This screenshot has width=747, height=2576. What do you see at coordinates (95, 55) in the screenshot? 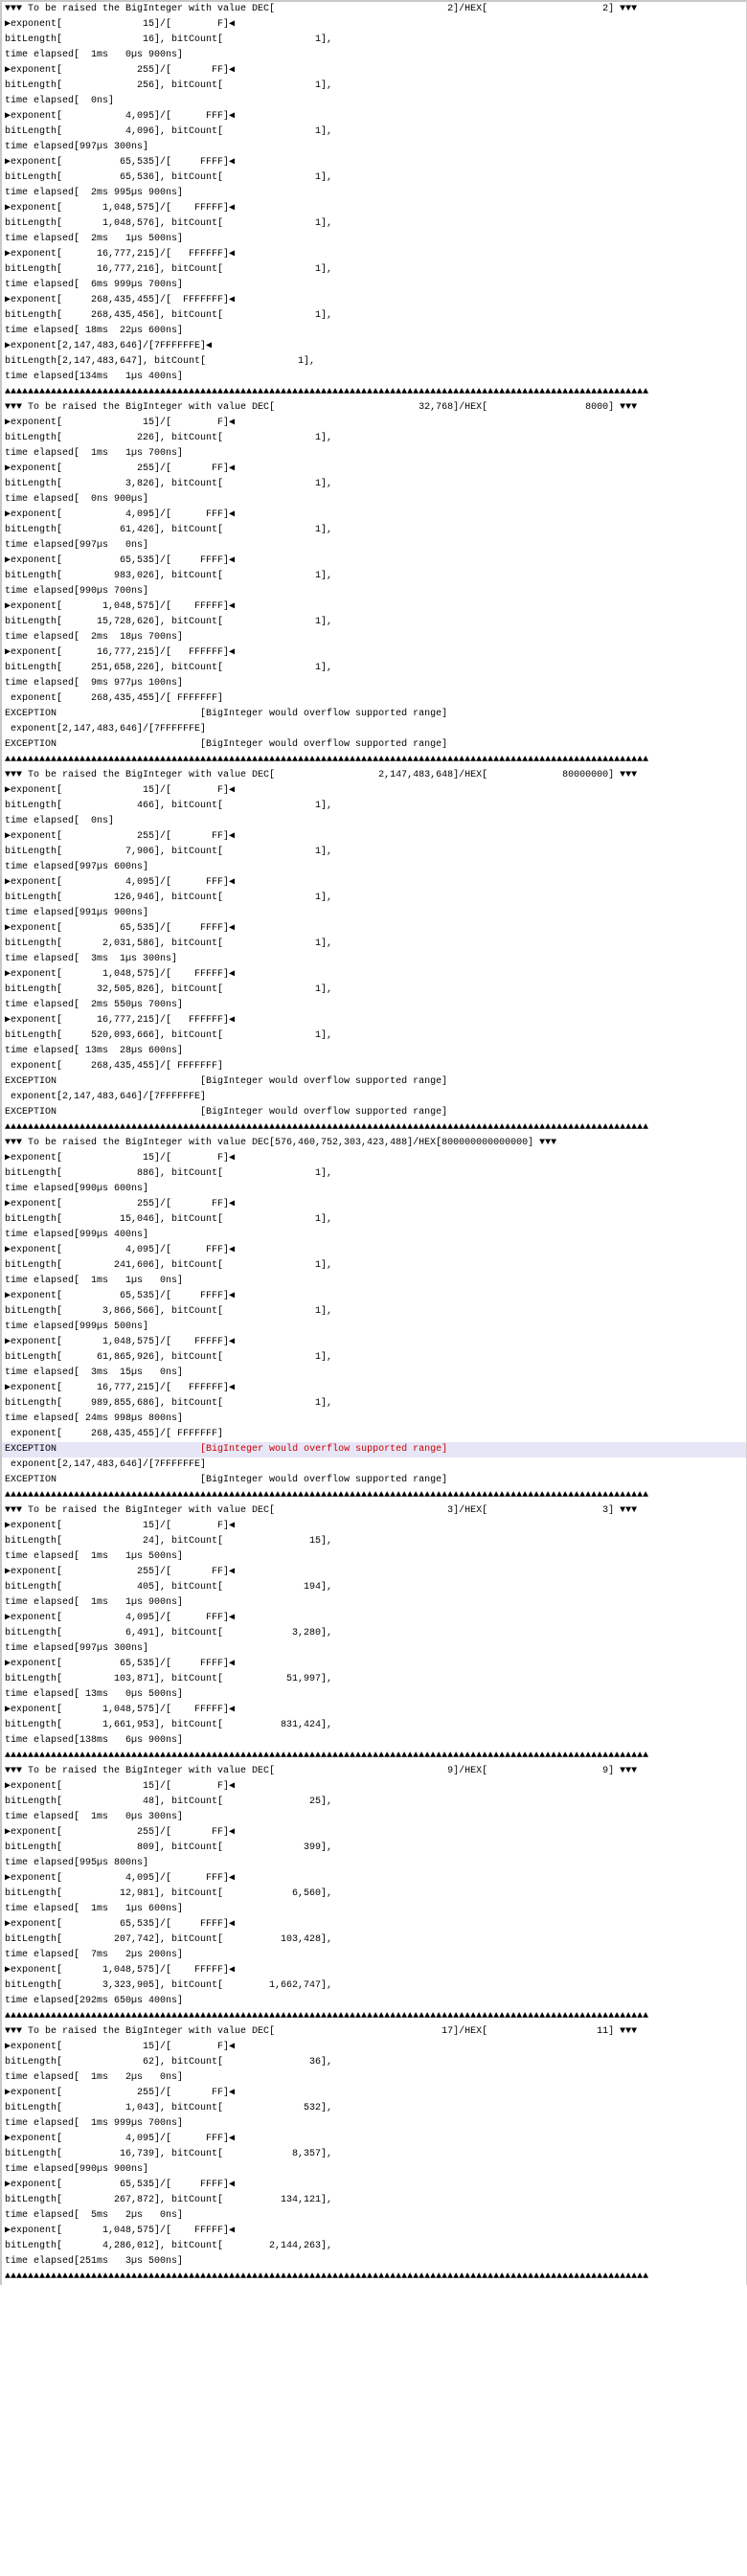
I see `time-elapsed-line: time elapsed[ 1ms 0µs 900ns]` at bounding box center [95, 55].